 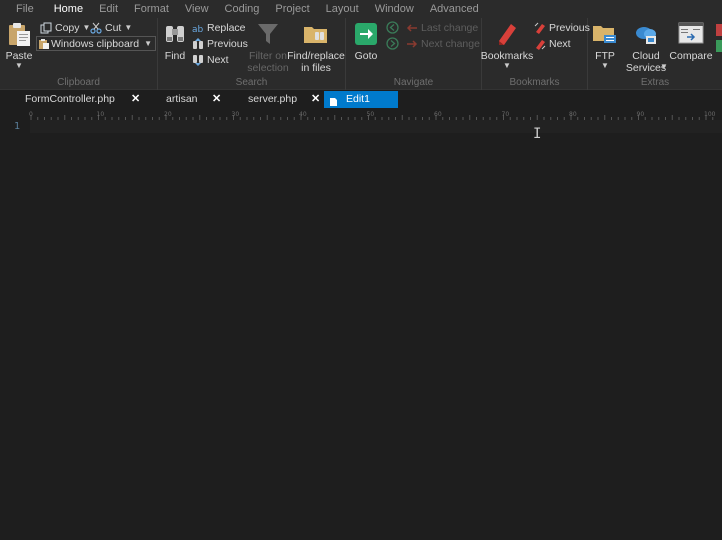 I want to click on menu-format: Format, so click(x=151, y=9).